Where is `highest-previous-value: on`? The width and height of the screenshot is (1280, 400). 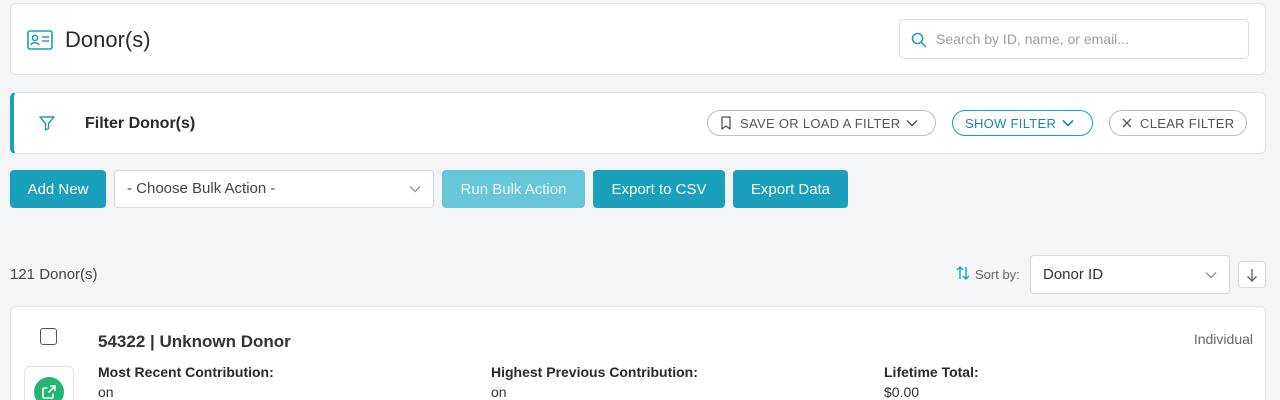 highest-previous-value: on is located at coordinates (499, 392).